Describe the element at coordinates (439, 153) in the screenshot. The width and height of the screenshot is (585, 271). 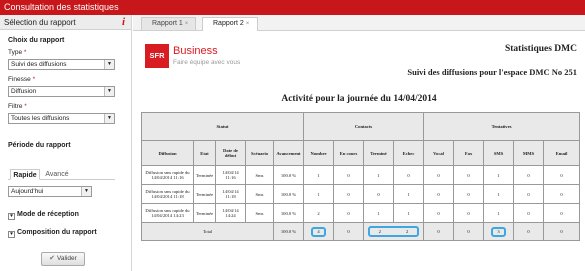
I see `column-header: Vocal` at that location.